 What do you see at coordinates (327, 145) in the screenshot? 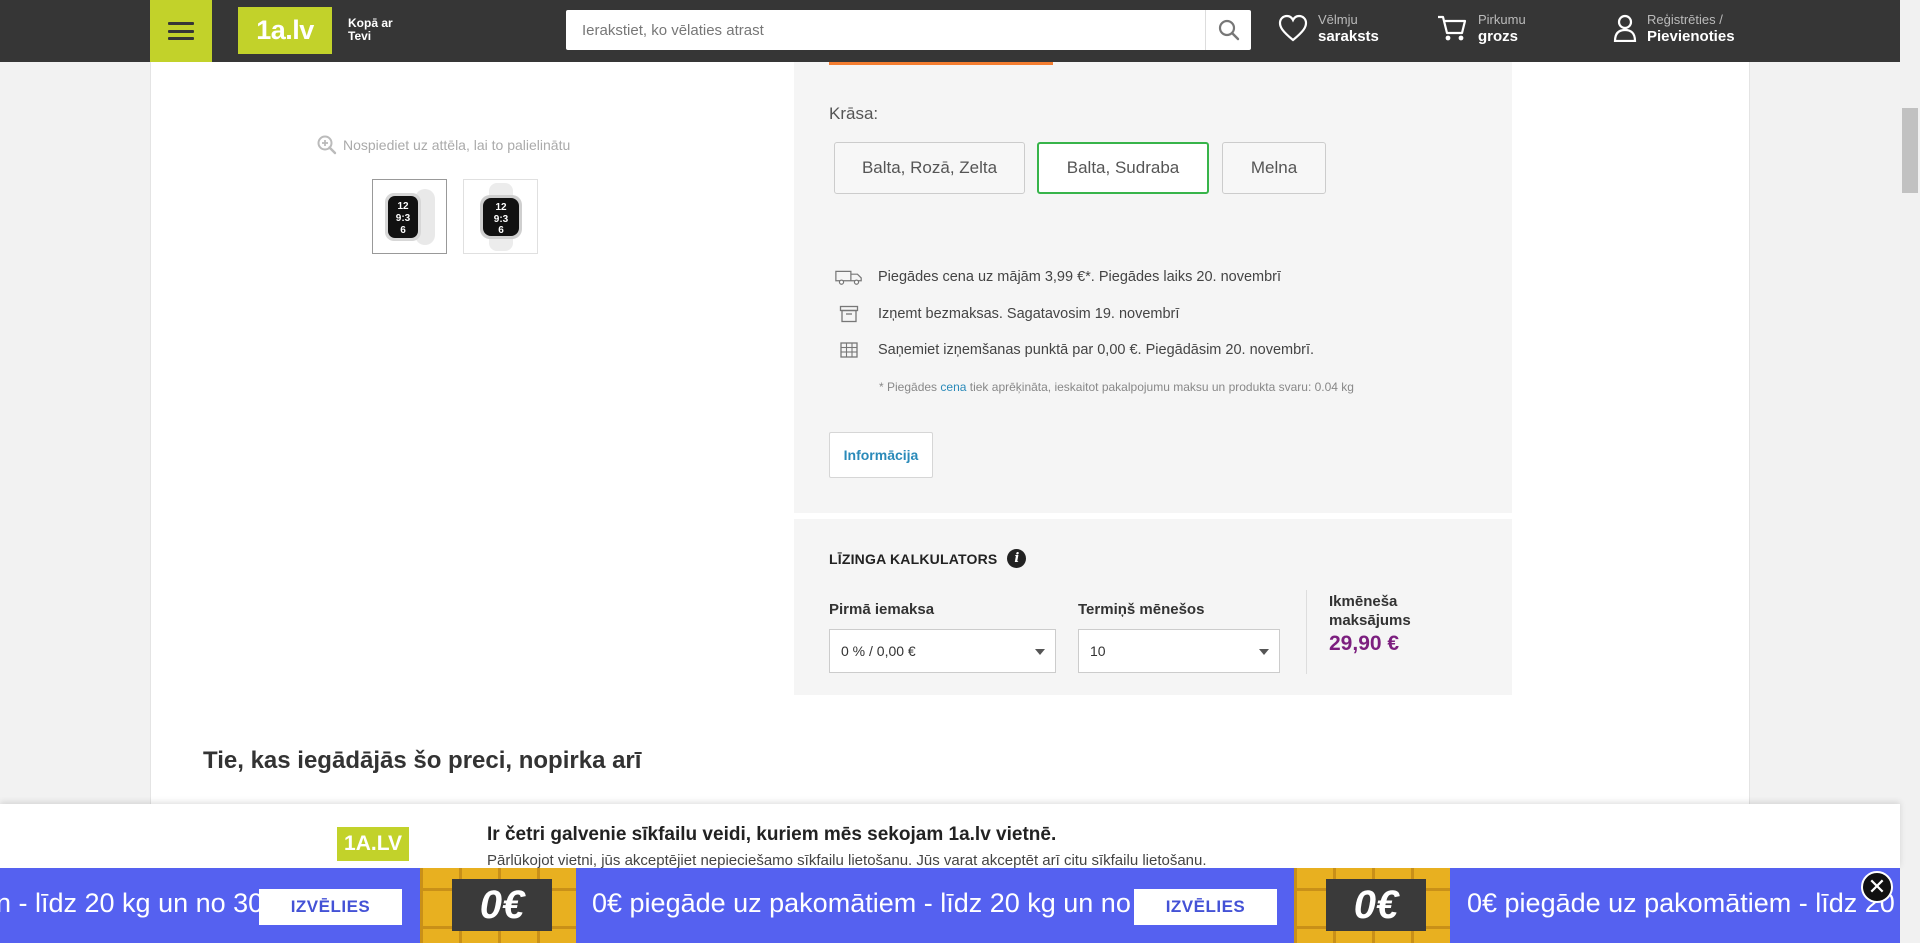
I see `zoom-in-icon` at bounding box center [327, 145].